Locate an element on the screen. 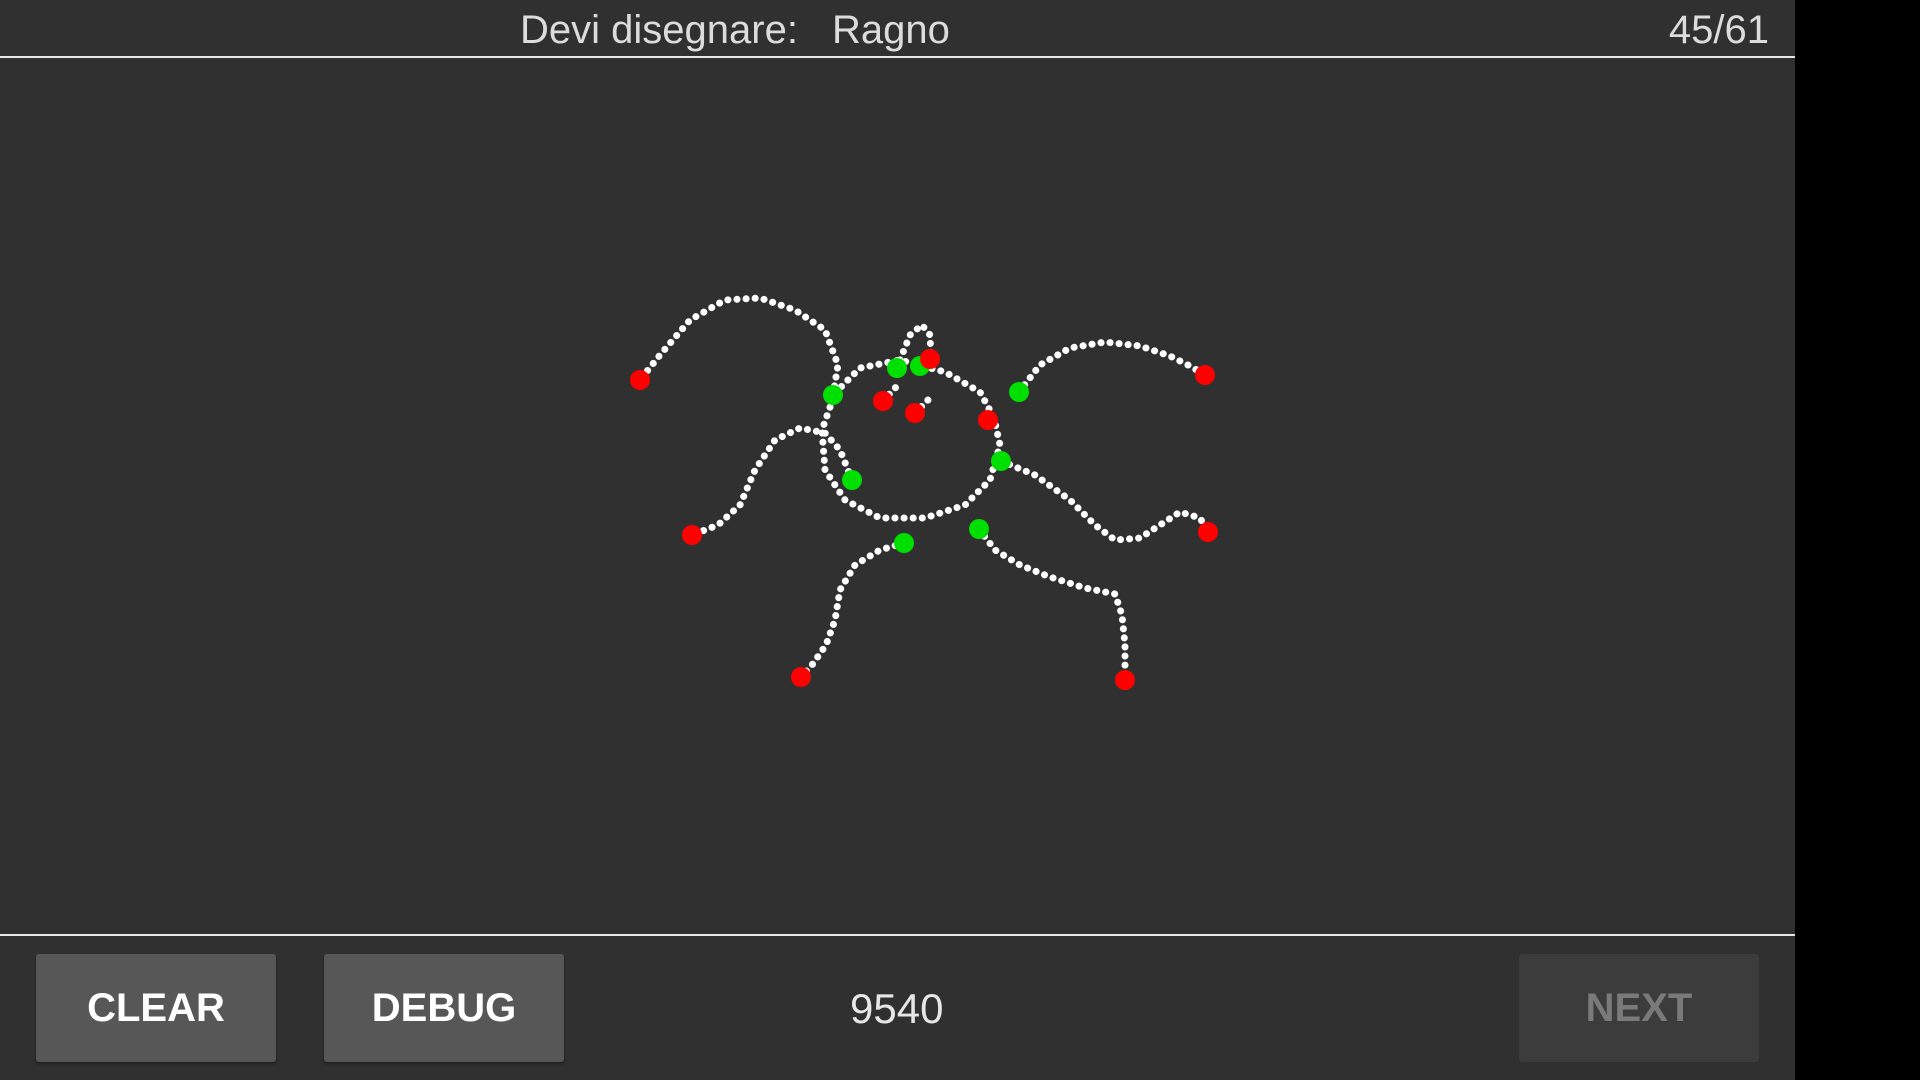 Image resolution: width=1920 pixels, height=1080 pixels. stroke-leg-mid-right is located at coordinates (1104, 500).